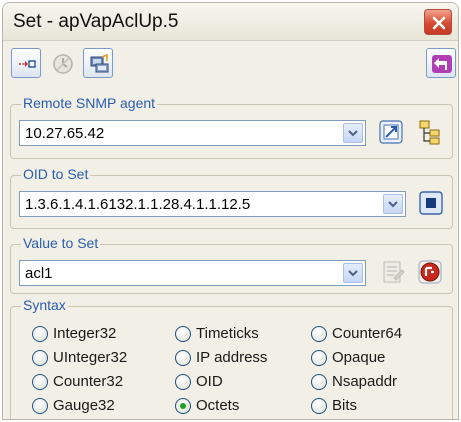 The width and height of the screenshot is (461, 422). I want to click on agent-combobox: 10.27.65.42, so click(192, 133).